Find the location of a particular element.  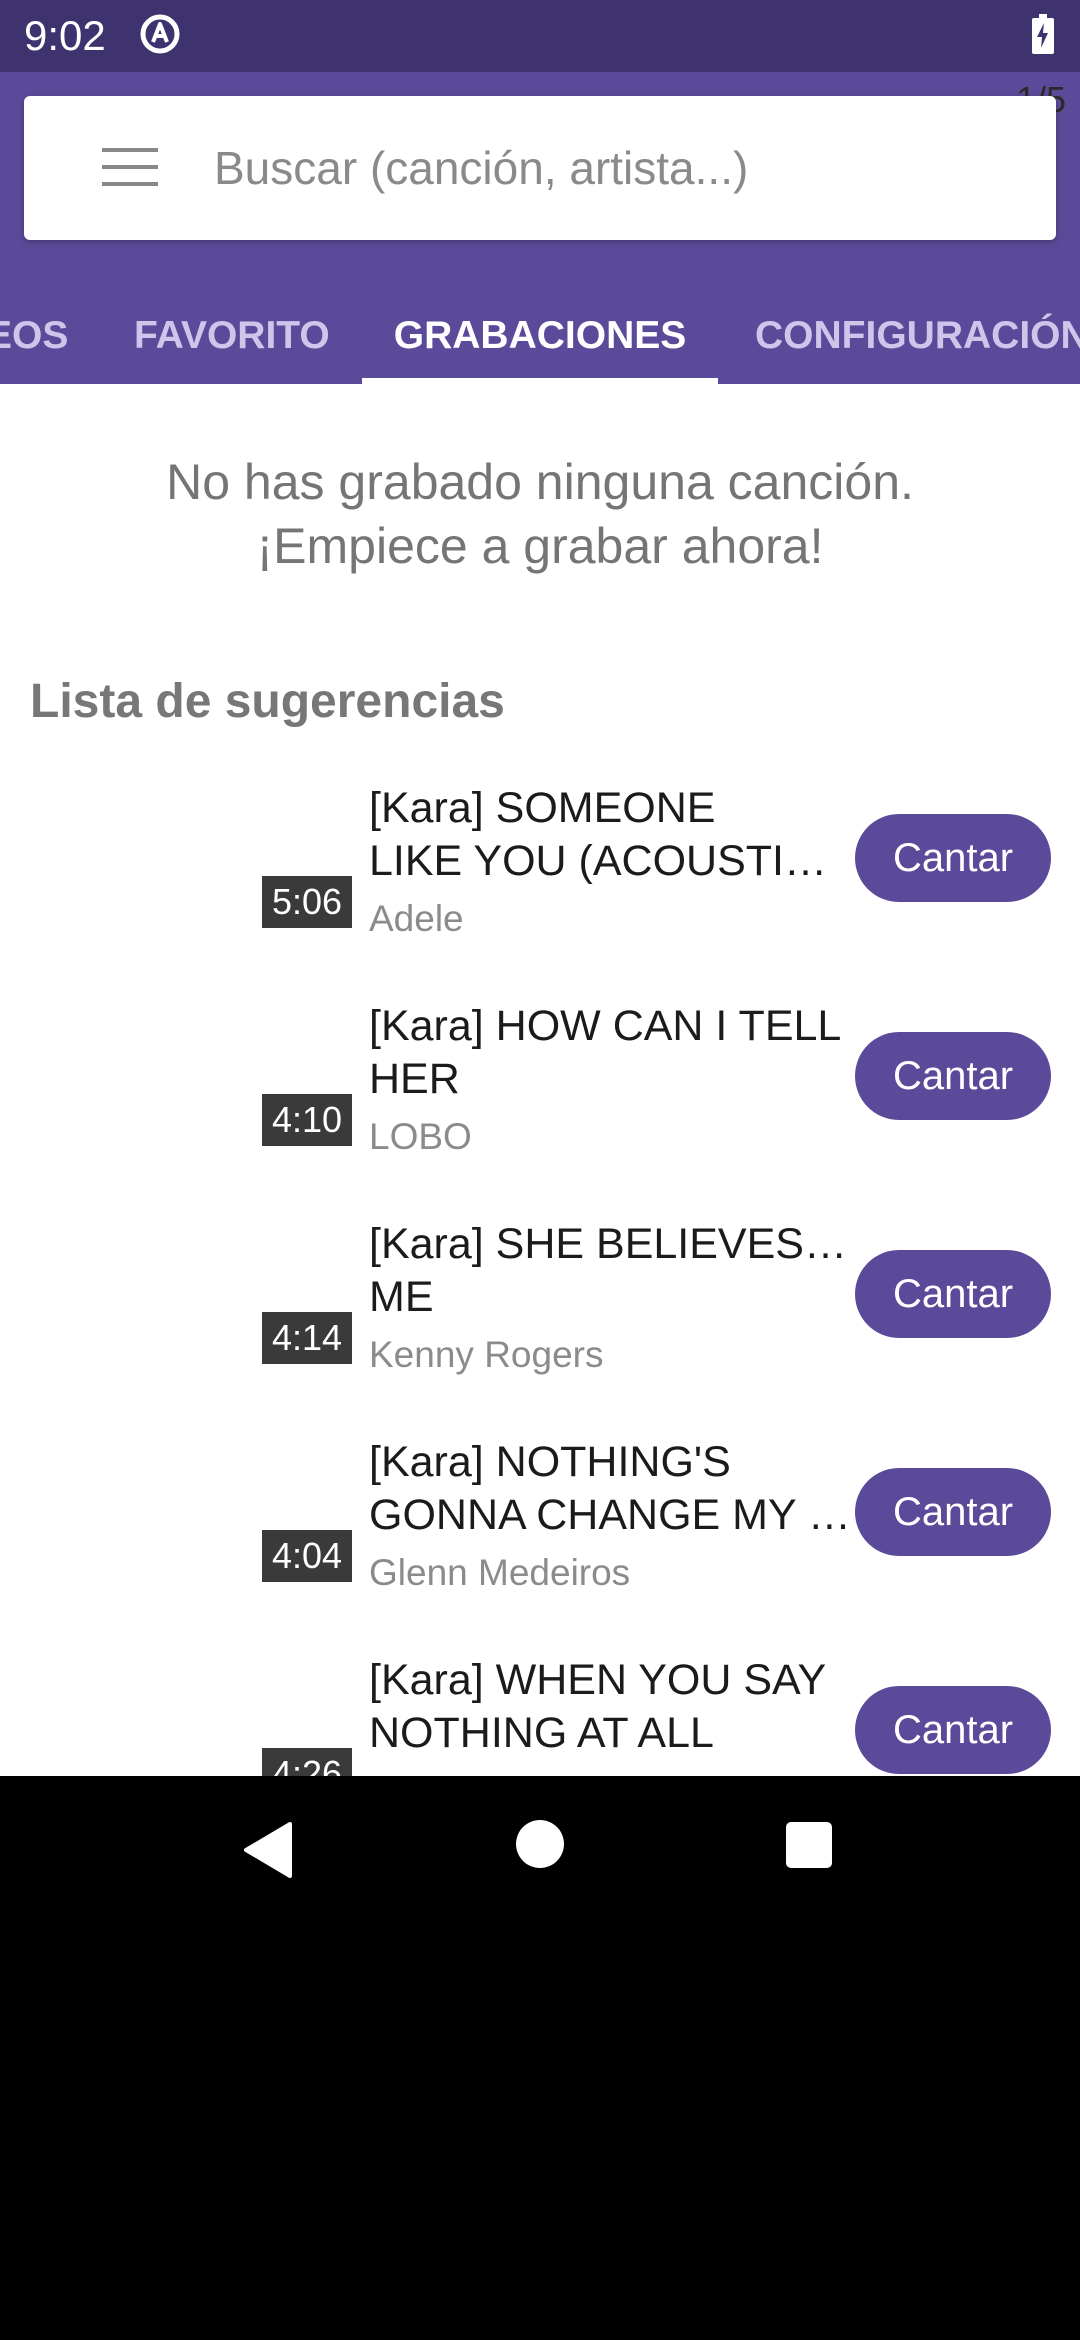

song-title-line: NOTHING AT ALL is located at coordinates (541, 1733).